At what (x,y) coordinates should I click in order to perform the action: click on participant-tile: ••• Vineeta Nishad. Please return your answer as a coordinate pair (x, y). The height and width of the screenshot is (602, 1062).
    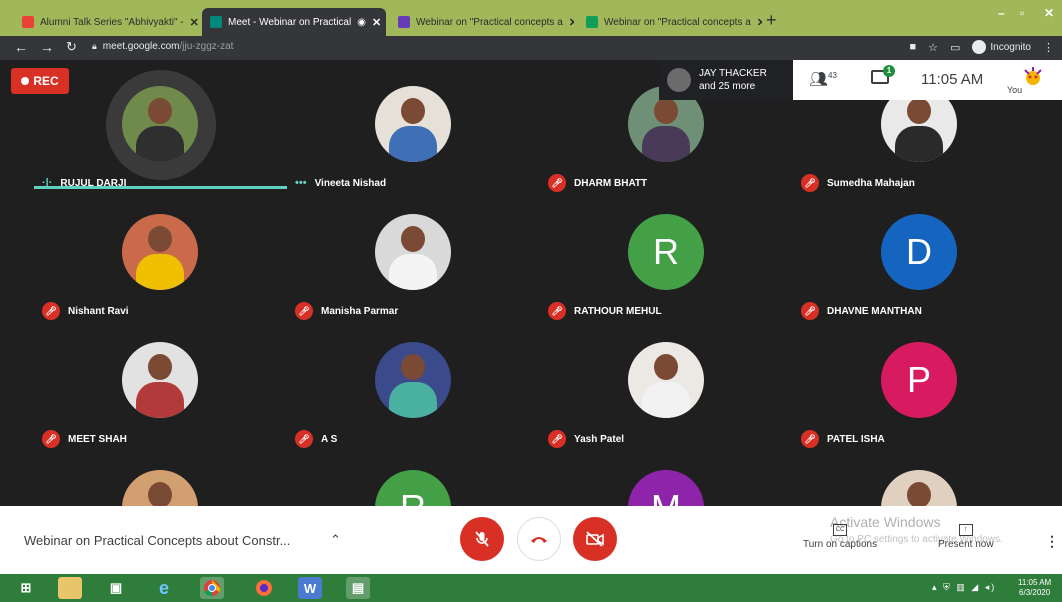
    Looking at the image, I should click on (413, 145).